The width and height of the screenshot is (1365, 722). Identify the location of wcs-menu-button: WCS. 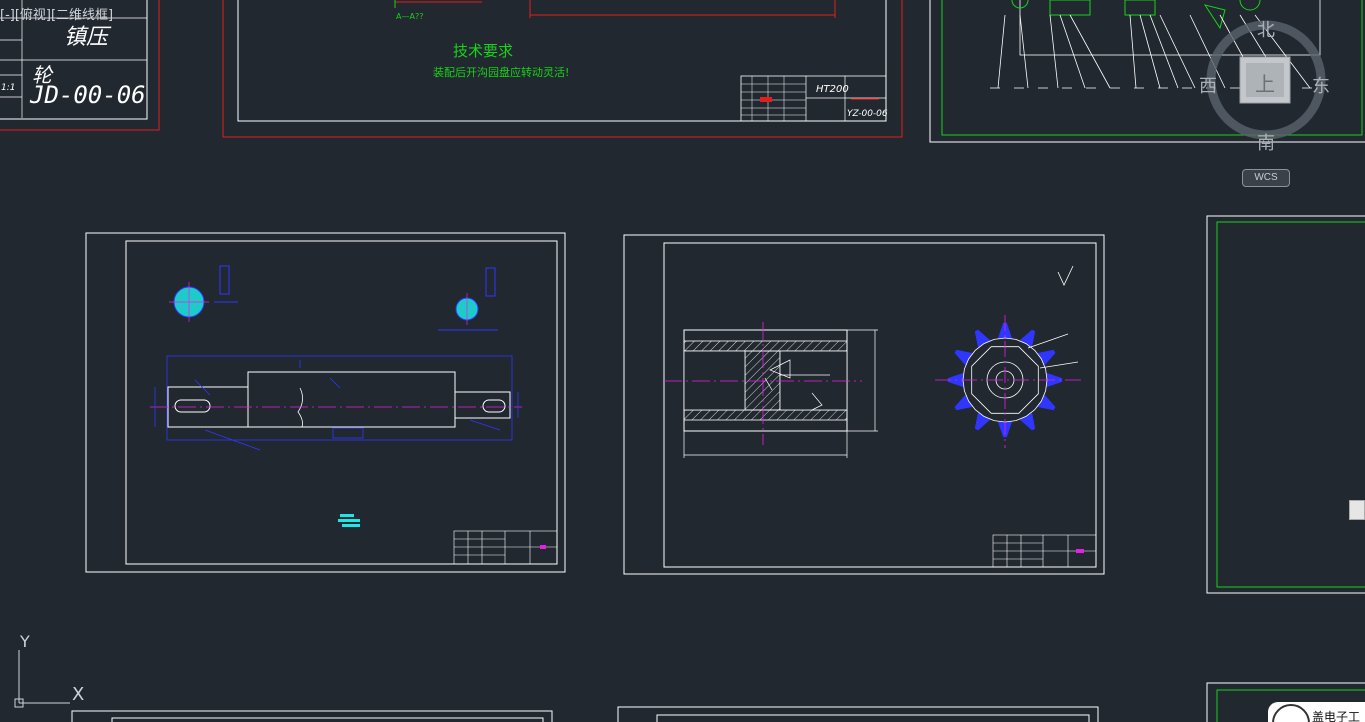
(1266, 178).